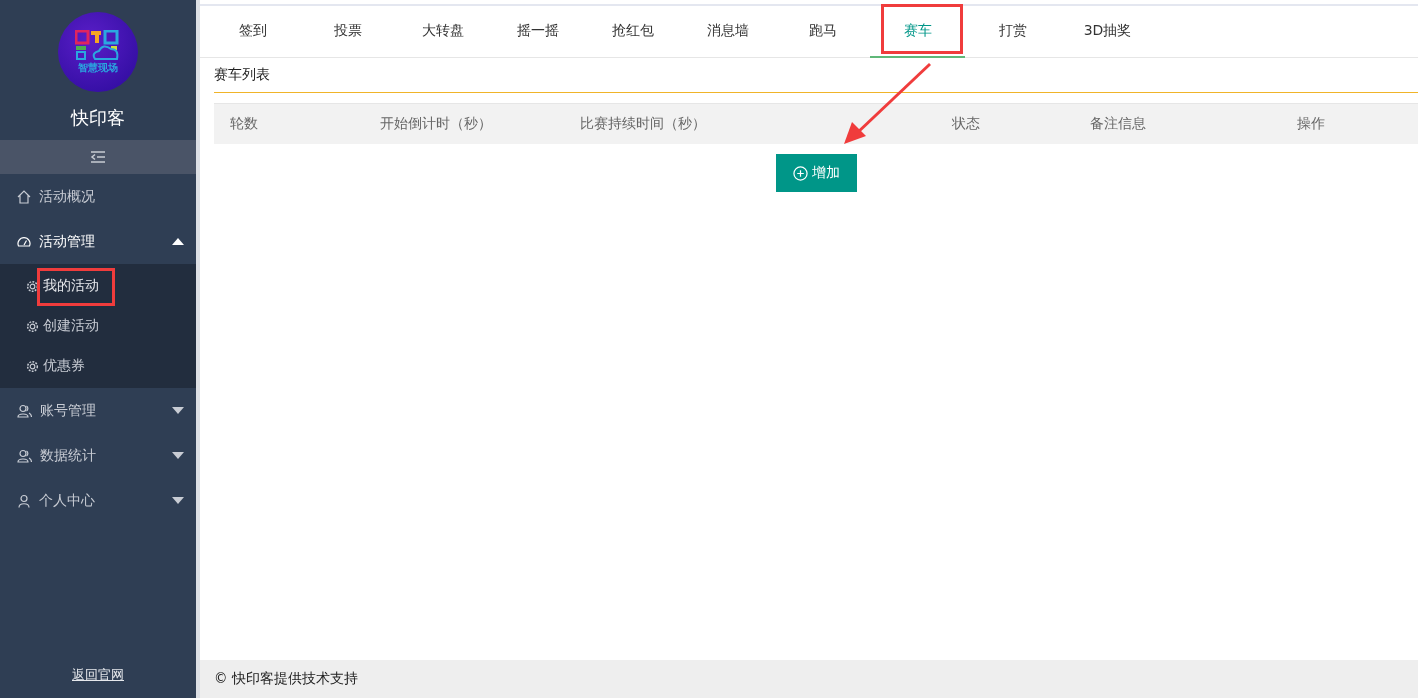 The width and height of the screenshot is (1418, 698). Describe the element at coordinates (1107, 32) in the screenshot. I see `tab: 3D抽奖` at that location.